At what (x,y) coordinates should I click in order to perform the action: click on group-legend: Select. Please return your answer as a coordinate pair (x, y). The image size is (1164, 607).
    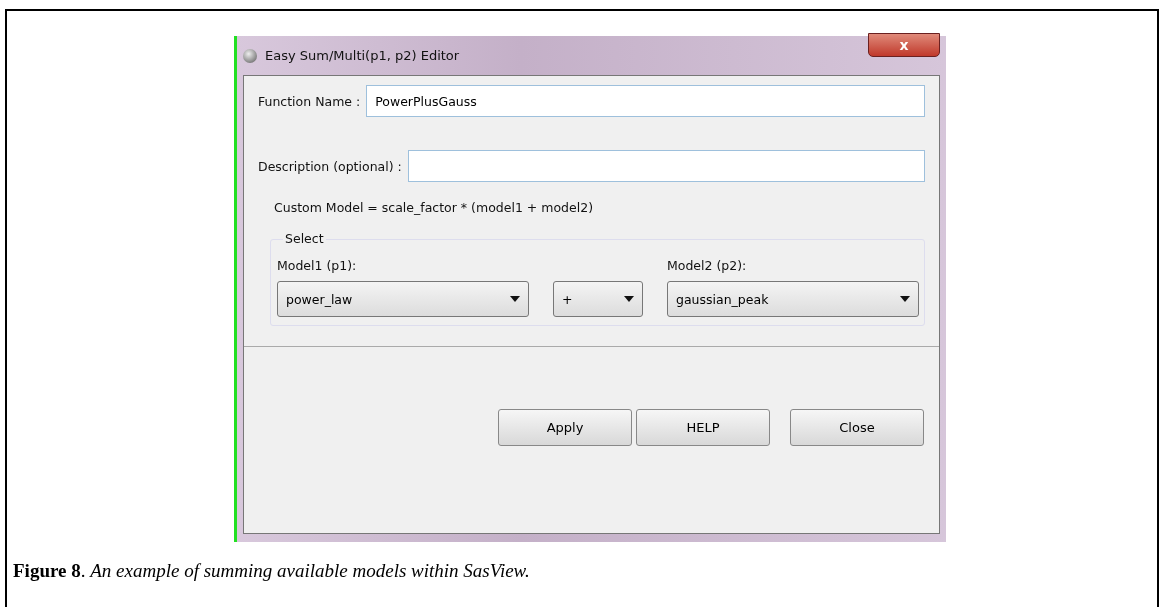
    Looking at the image, I should click on (304, 238).